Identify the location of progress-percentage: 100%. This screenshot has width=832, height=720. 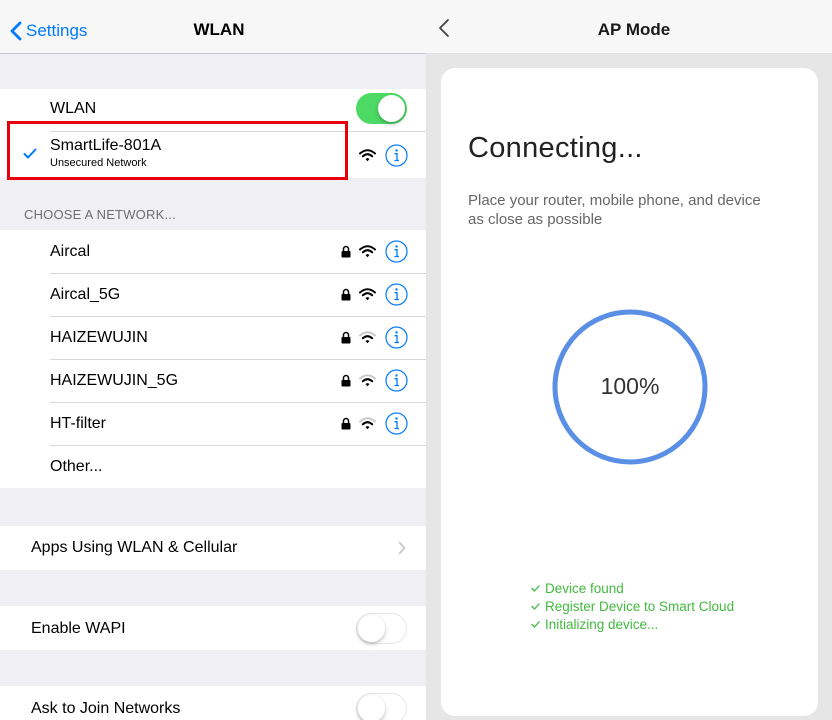
(630, 386).